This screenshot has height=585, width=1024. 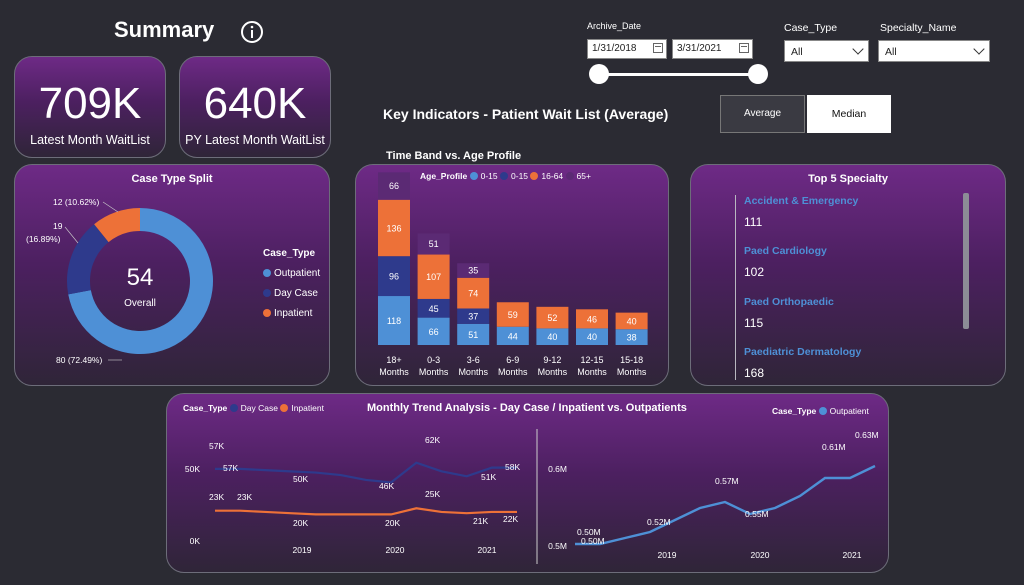 I want to click on kpi-card-latest-month: 709K Latest Month WaitList, so click(x=90, y=107).